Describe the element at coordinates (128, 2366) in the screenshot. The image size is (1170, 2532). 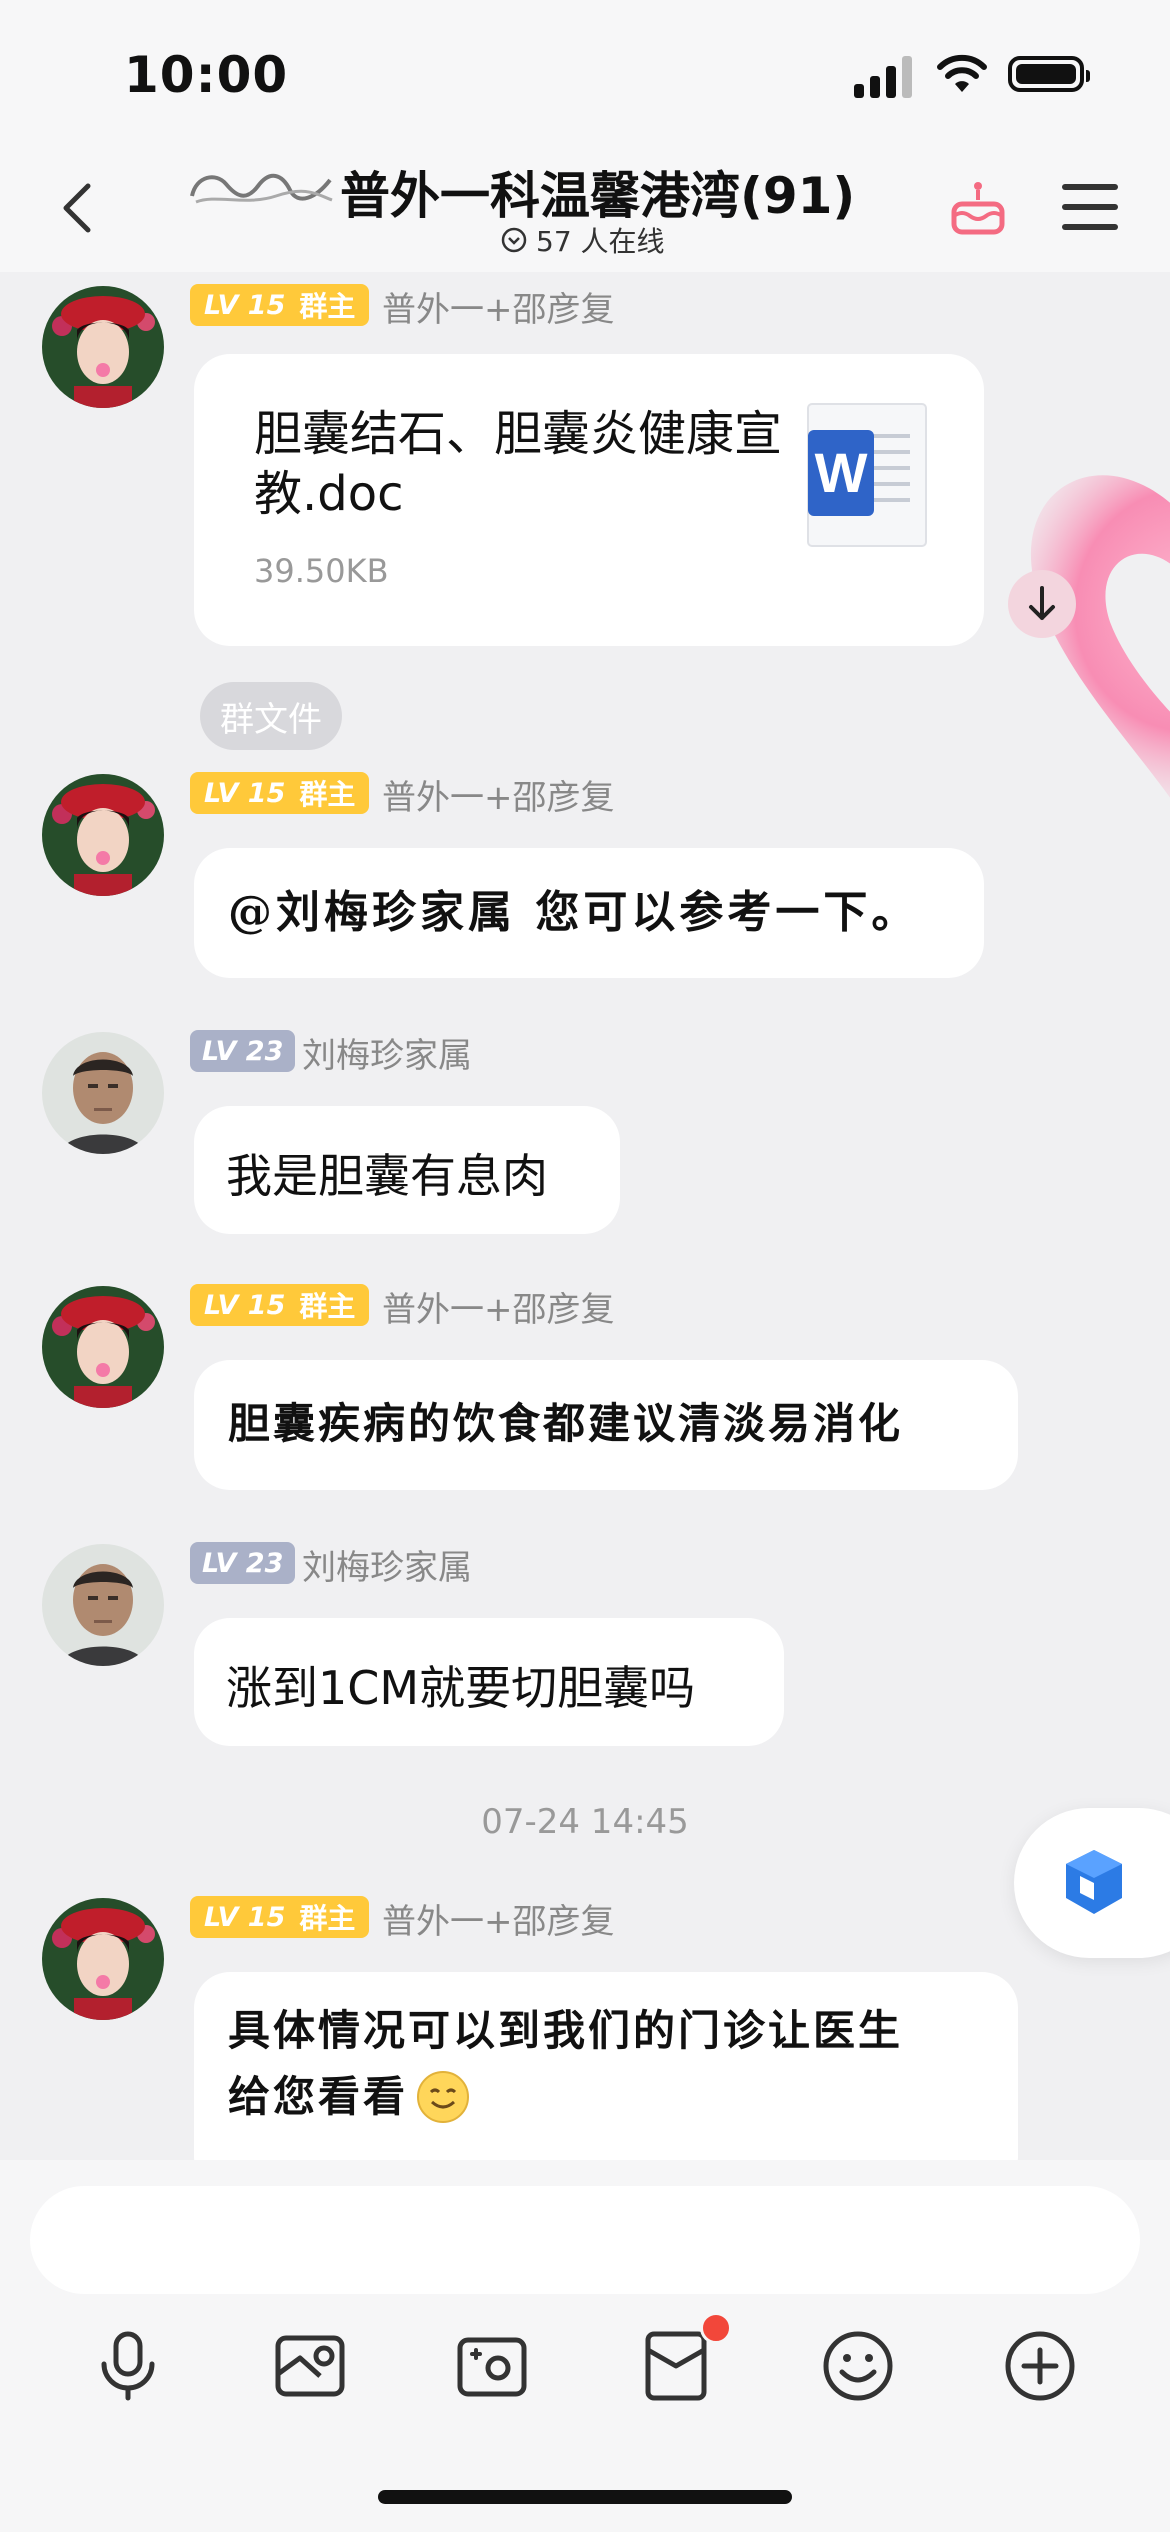
I see `microphone-icon` at that location.